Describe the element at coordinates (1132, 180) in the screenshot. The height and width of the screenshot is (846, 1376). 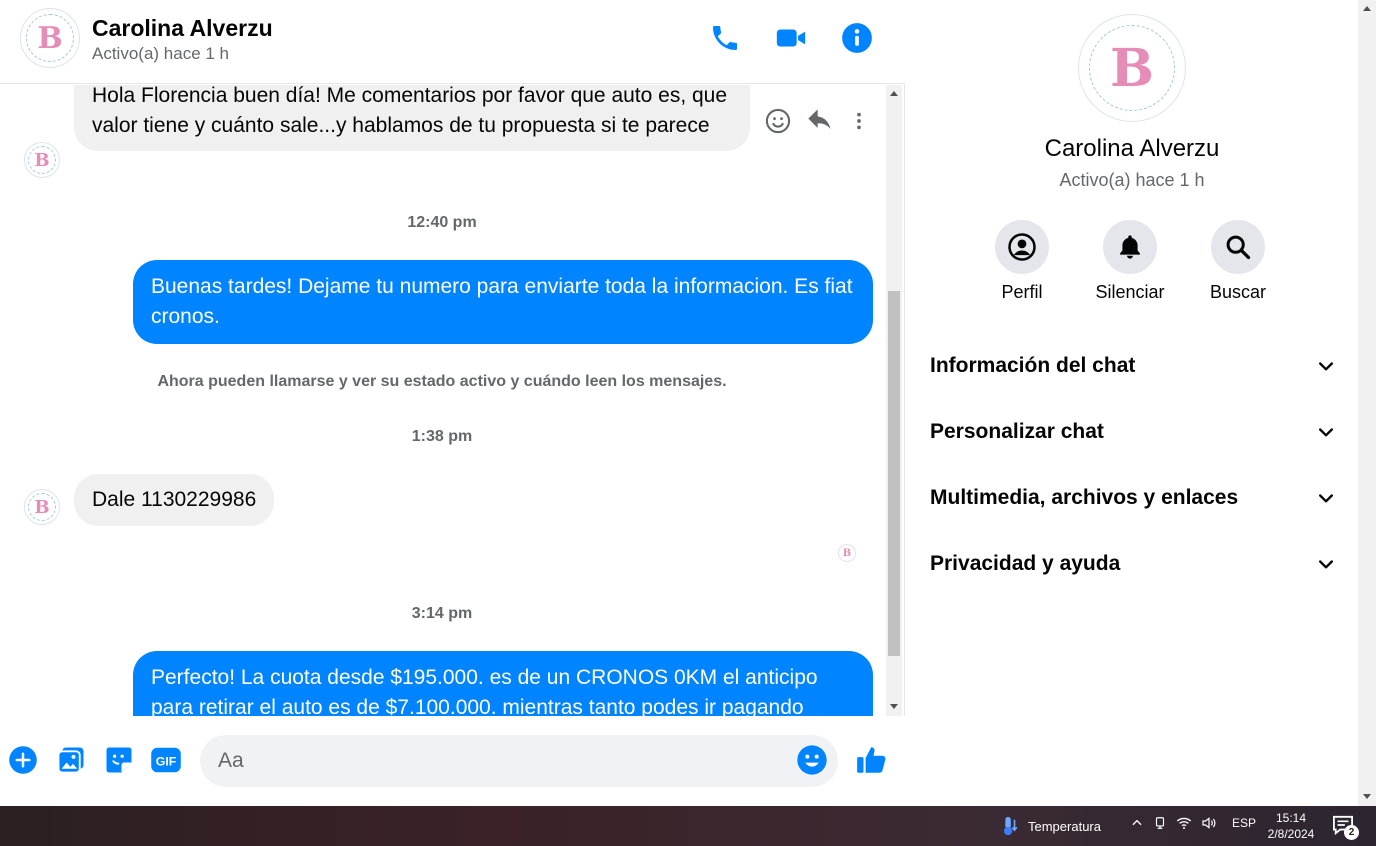
I see `panel-contact-status: Activo(a) hace 1 h` at that location.